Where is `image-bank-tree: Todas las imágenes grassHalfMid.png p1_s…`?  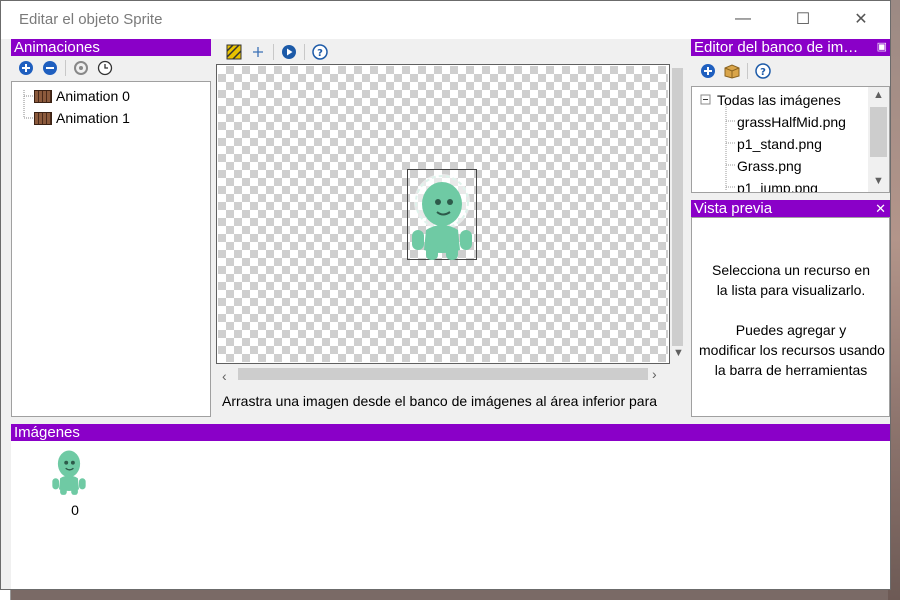 image-bank-tree: Todas las imágenes grassHalfMid.png p1_s… is located at coordinates (790, 139).